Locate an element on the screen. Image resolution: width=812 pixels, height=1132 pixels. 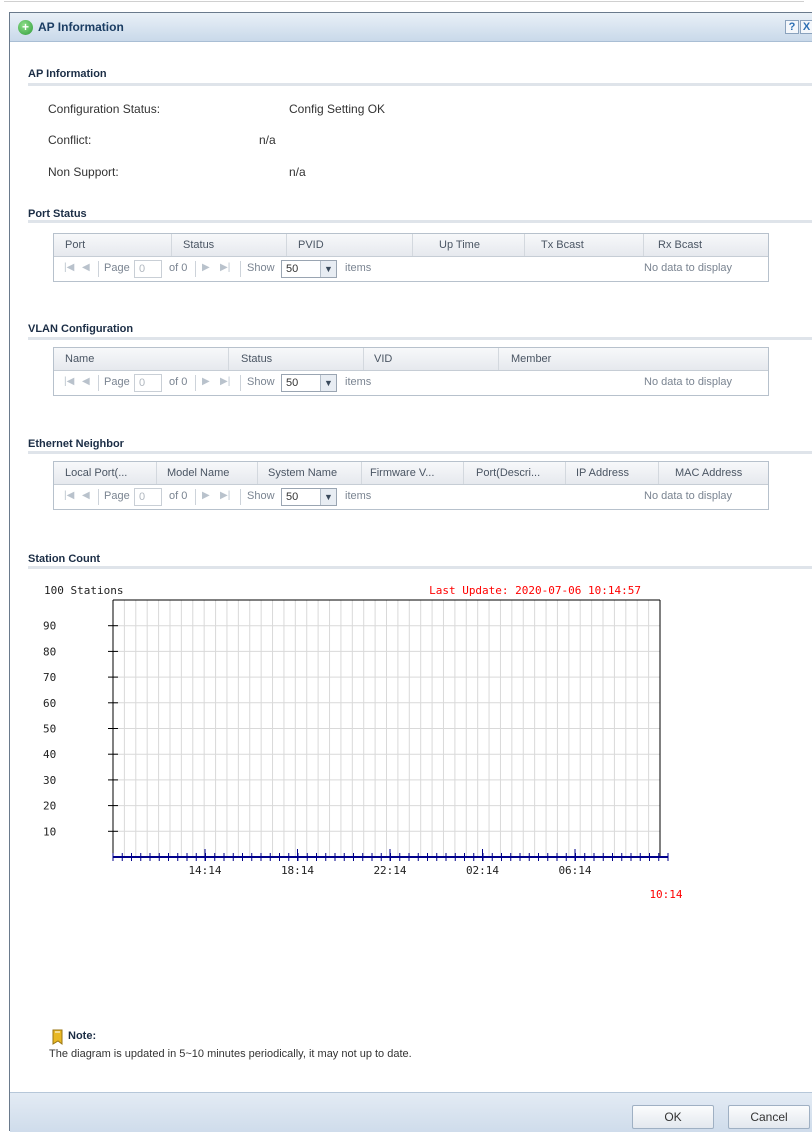
x-tick-label: 14:14 is located at coordinates (204, 870).